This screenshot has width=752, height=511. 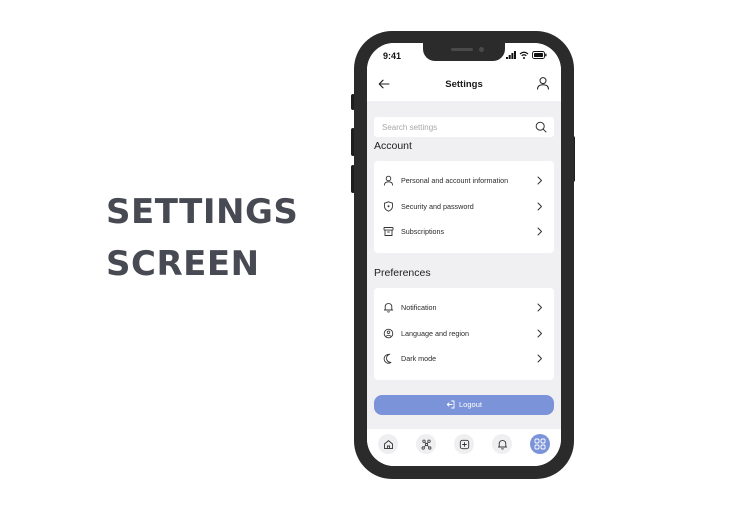 I want to click on settings-item-label: Personal and account information, so click(x=455, y=180).